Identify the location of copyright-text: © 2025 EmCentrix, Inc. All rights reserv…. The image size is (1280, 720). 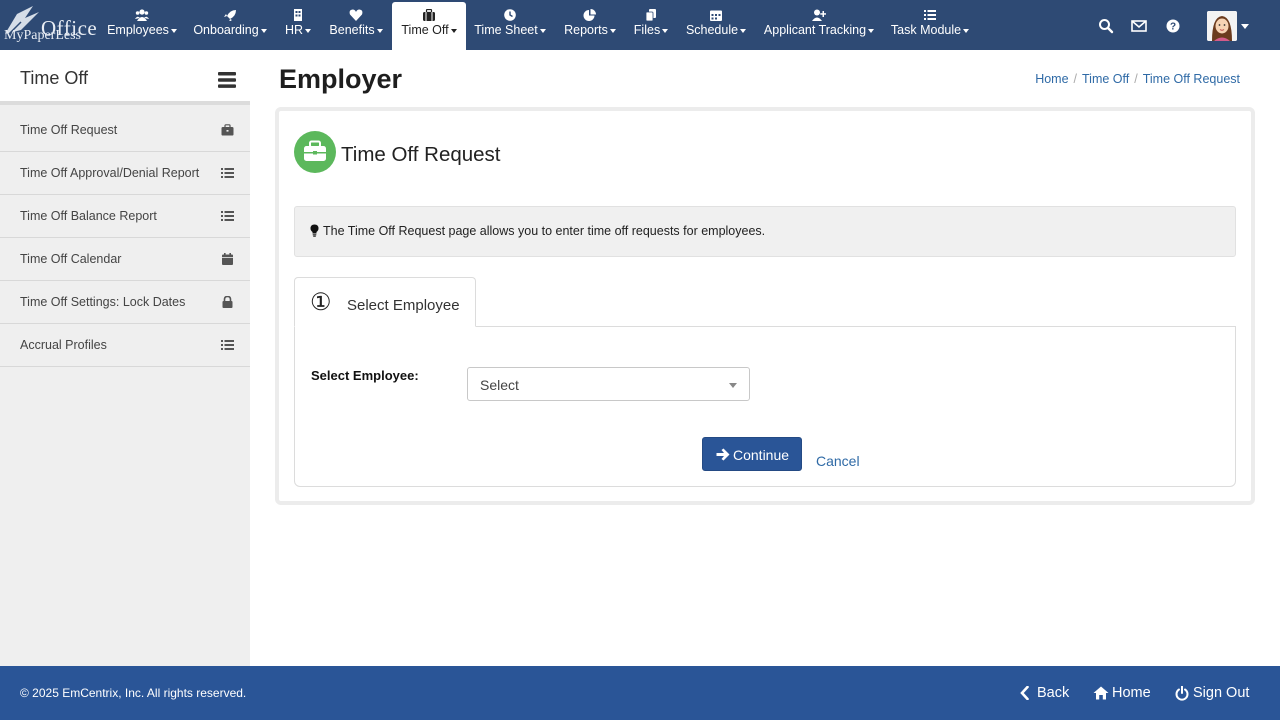
(133, 693).